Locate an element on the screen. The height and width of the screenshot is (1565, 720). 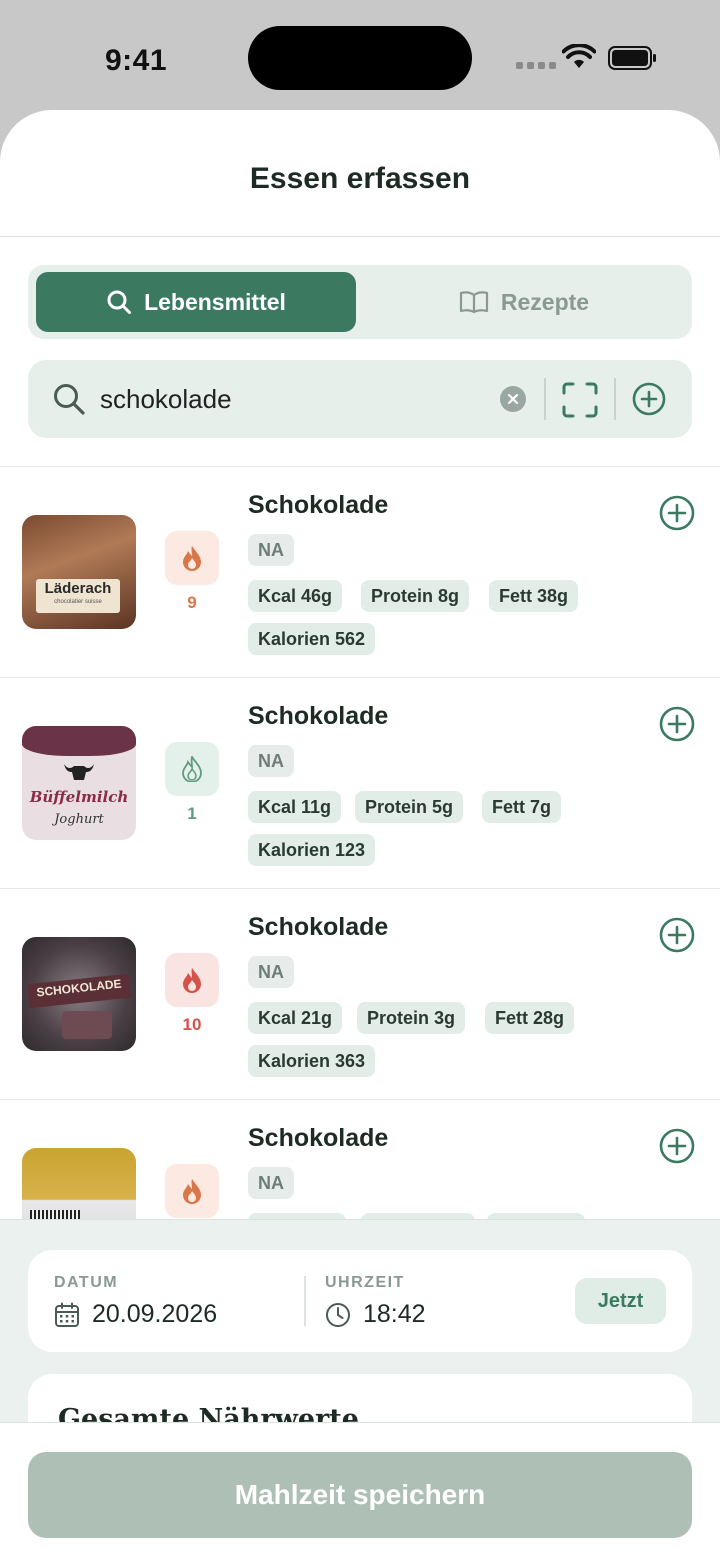
tab-lebensmittel-label: Lebensmittel is located at coordinates (215, 301).